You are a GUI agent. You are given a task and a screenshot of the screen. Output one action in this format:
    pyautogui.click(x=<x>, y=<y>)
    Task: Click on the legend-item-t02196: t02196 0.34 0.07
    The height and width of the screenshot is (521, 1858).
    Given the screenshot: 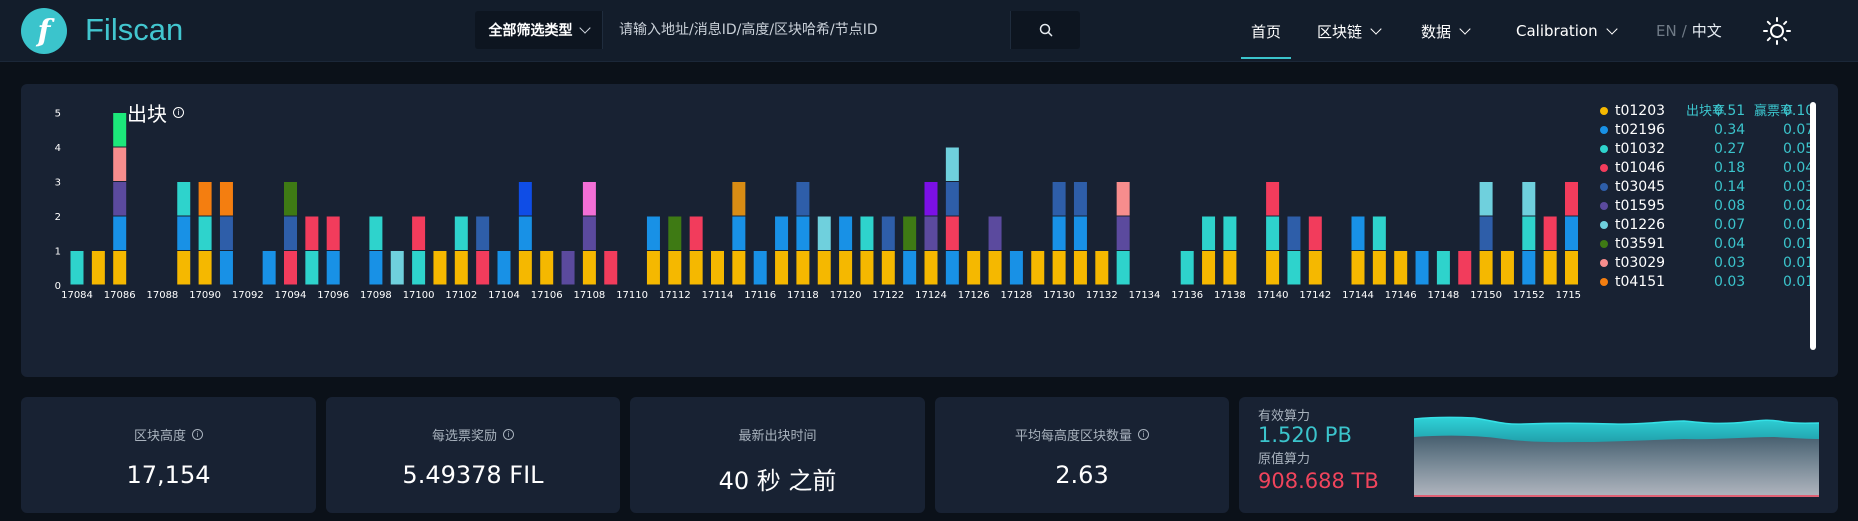 What is the action you would take?
    pyautogui.click(x=1707, y=130)
    